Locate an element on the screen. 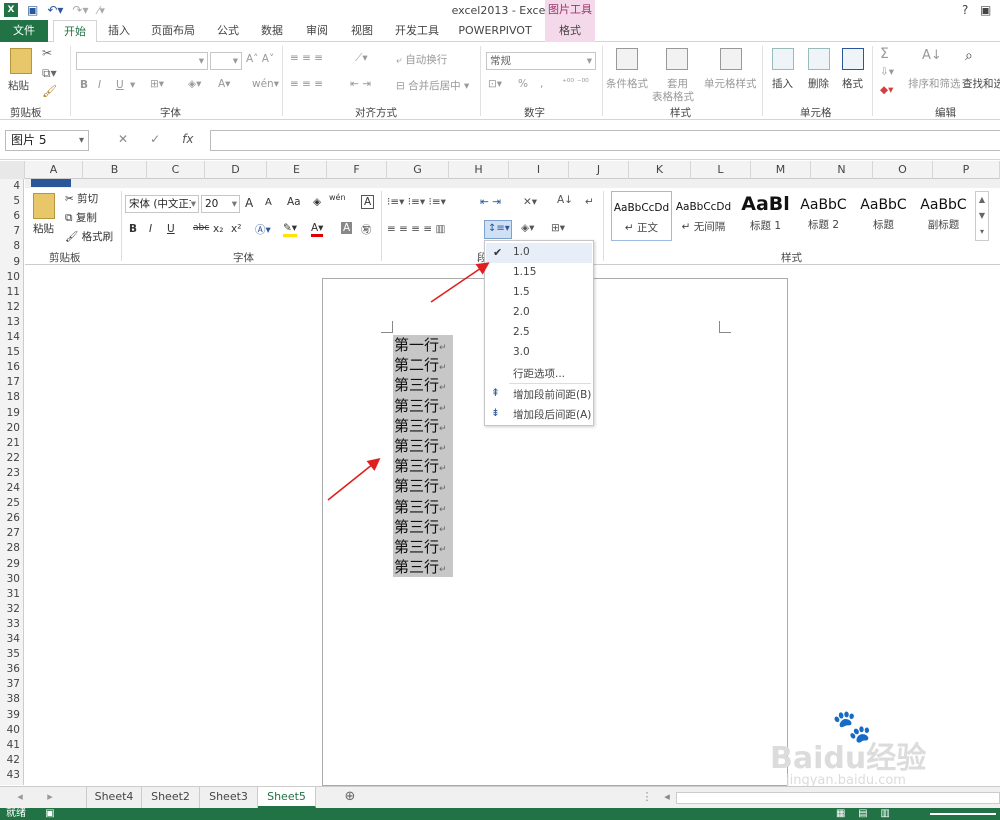  insert-function-icon: fx is located at coordinates (187, 139).